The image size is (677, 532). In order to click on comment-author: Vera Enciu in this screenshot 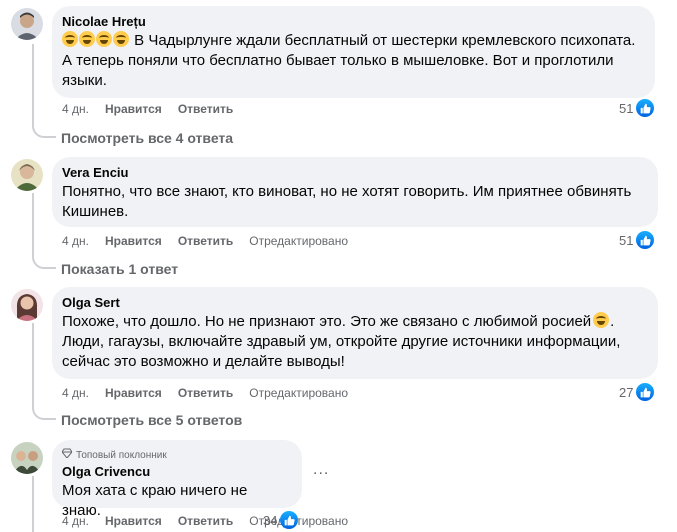, I will do `click(354, 173)`.